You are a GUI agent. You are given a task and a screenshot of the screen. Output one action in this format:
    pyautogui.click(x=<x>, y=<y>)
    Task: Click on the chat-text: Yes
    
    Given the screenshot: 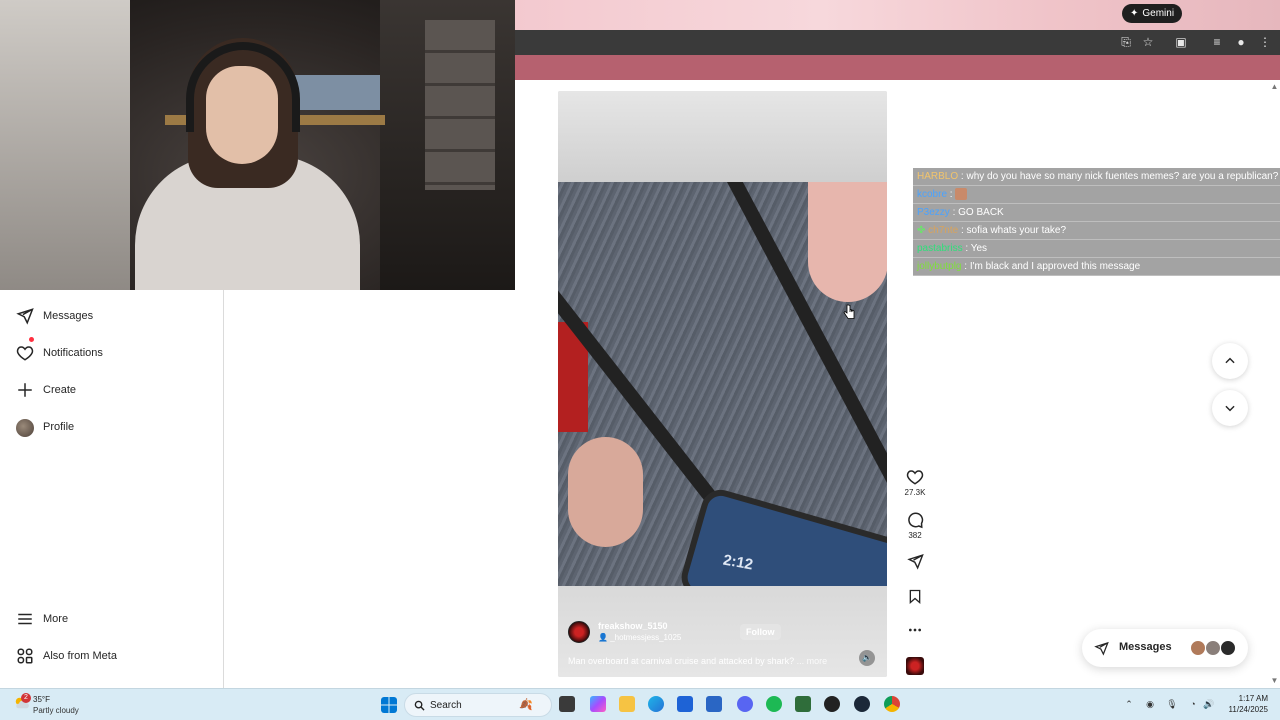 What is the action you would take?
    pyautogui.click(x=979, y=248)
    